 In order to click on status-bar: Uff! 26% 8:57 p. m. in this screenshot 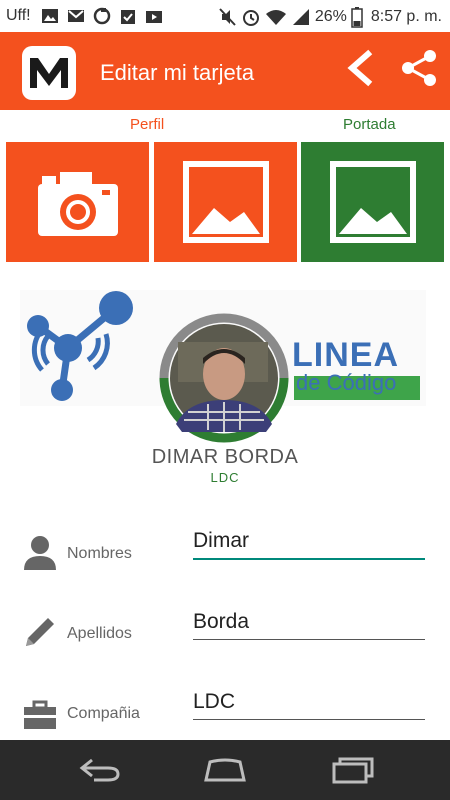, I will do `click(225, 16)`.